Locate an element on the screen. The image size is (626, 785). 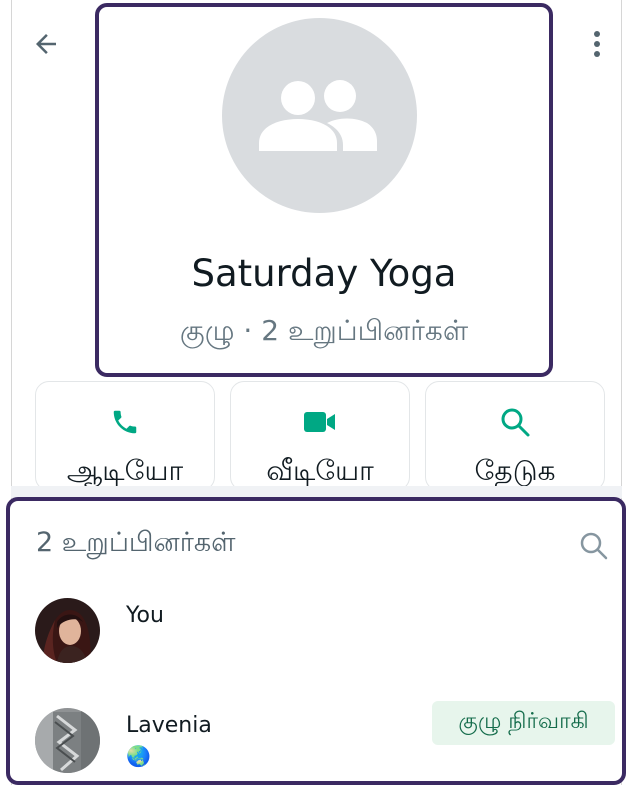
arrow-left-icon is located at coordinates (46, 44).